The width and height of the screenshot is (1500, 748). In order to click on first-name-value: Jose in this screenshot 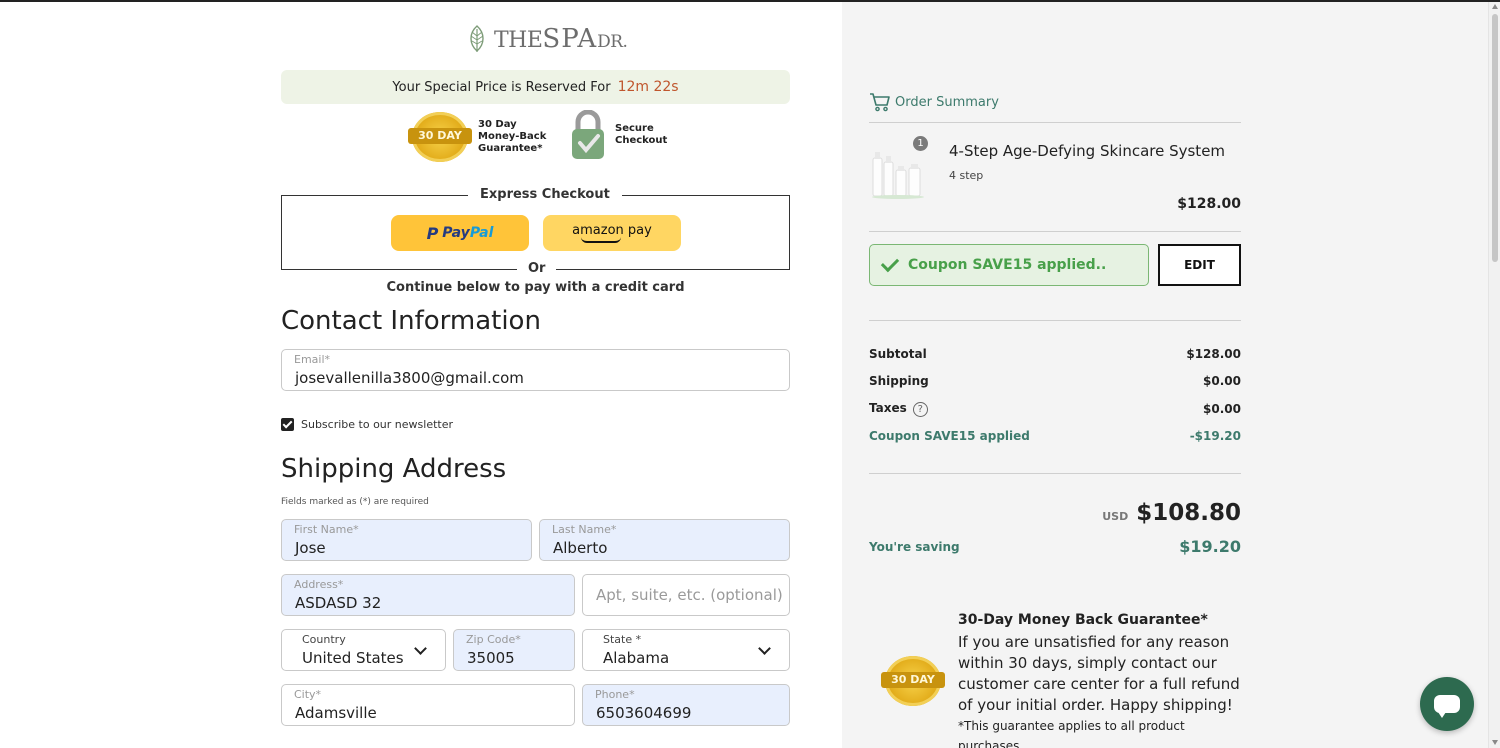, I will do `click(310, 548)`.